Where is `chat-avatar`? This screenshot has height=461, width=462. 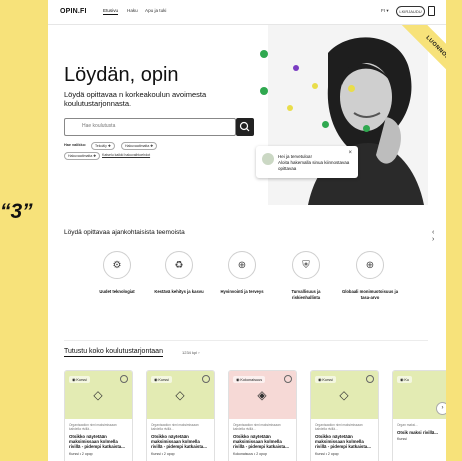 chat-avatar is located at coordinates (268, 159).